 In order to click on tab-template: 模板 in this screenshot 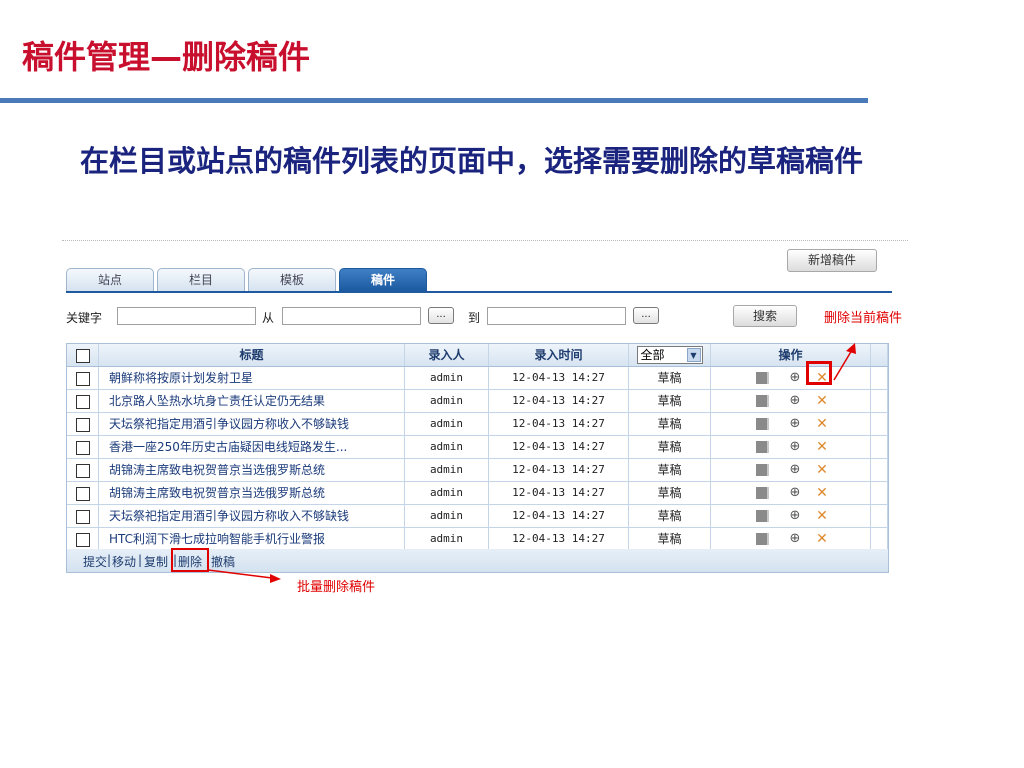, I will do `click(292, 279)`.